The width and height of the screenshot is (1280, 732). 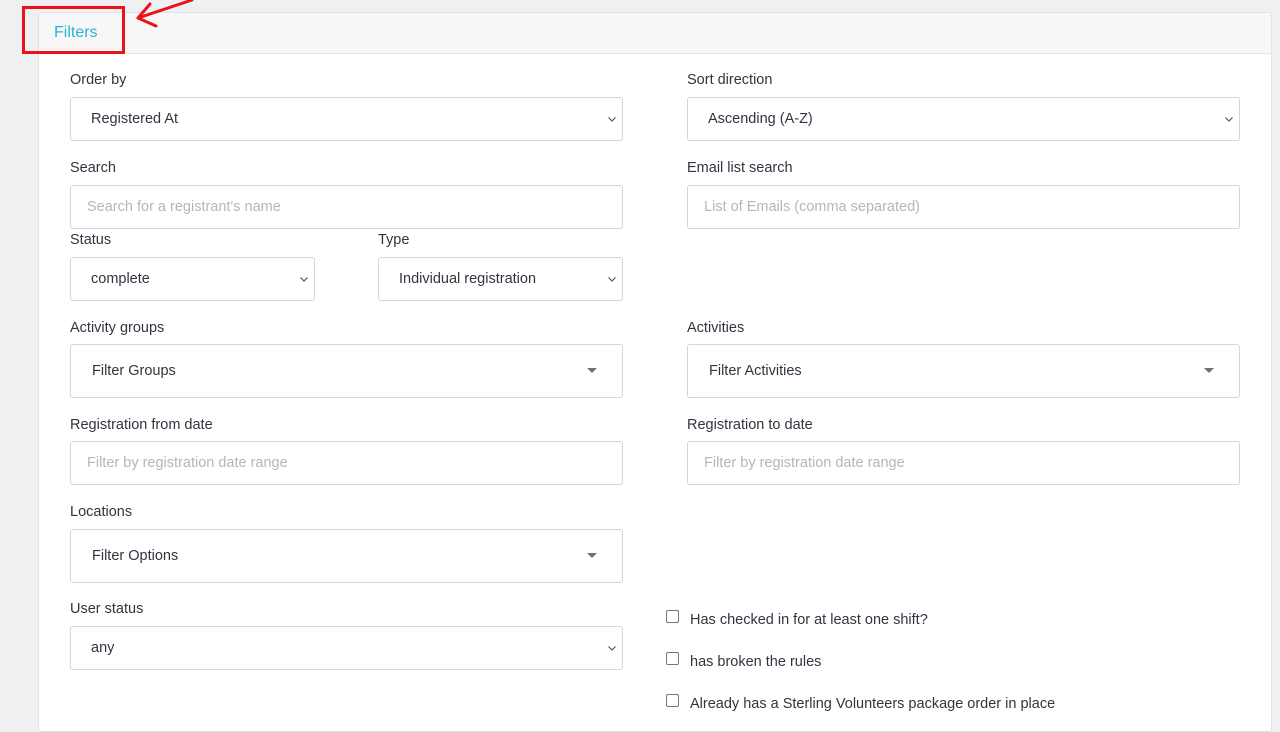 What do you see at coordinates (91, 240) in the screenshot?
I see `status-label: Status` at bounding box center [91, 240].